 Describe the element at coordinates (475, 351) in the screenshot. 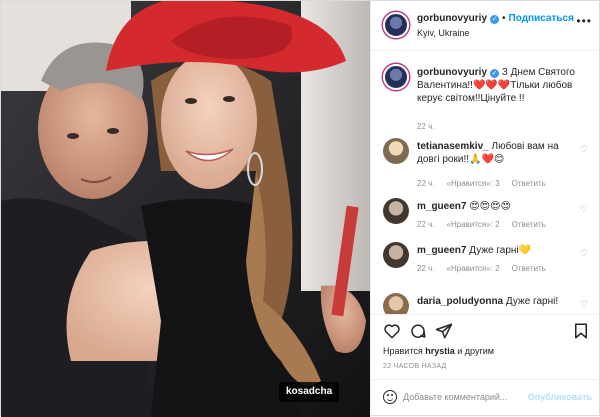

I see `likes-tail: и другим` at that location.